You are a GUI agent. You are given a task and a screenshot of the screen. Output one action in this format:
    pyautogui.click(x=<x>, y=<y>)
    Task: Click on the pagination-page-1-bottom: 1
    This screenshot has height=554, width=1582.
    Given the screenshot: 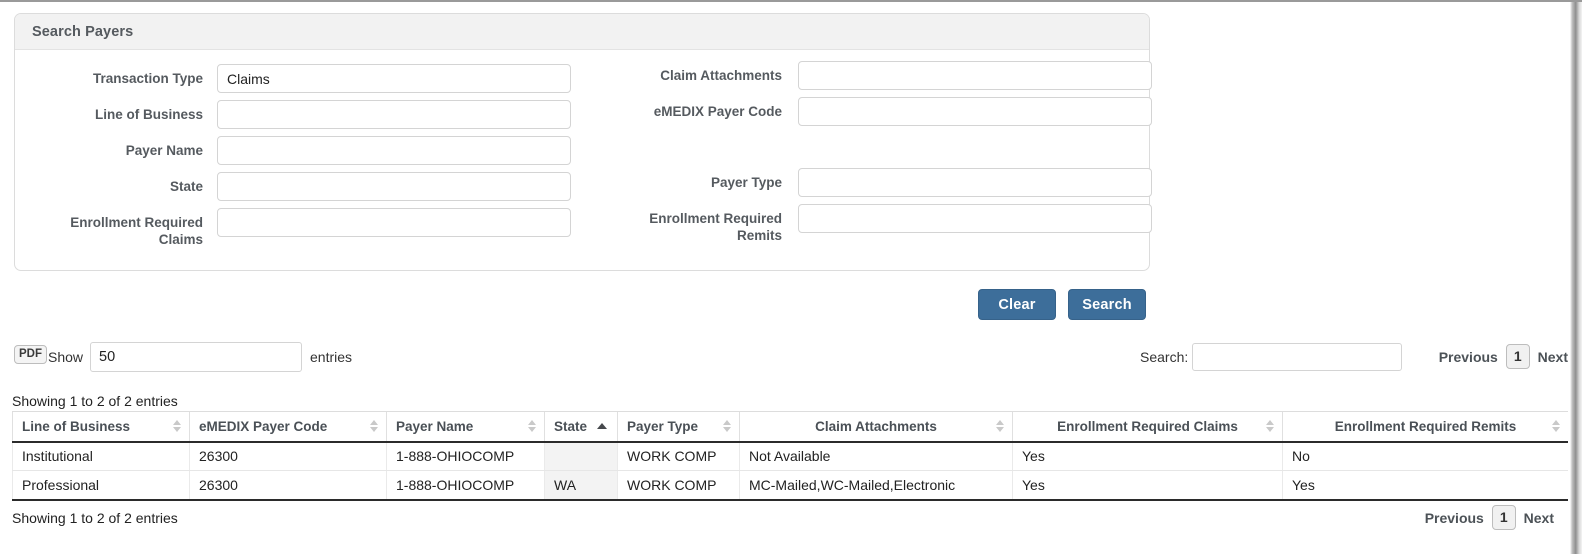 What is the action you would take?
    pyautogui.click(x=1503, y=517)
    